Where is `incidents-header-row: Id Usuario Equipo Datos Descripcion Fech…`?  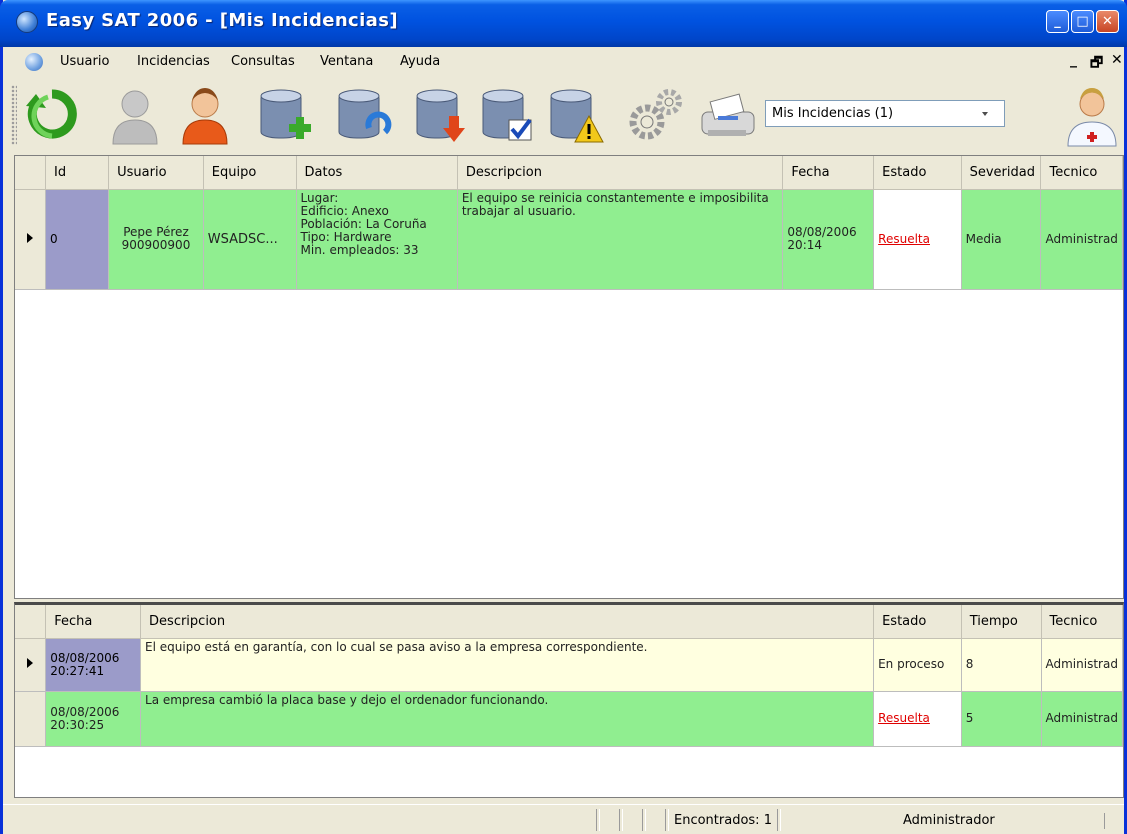
incidents-header-row: Id Usuario Equipo Datos Descripcion Fech… is located at coordinates (569, 173).